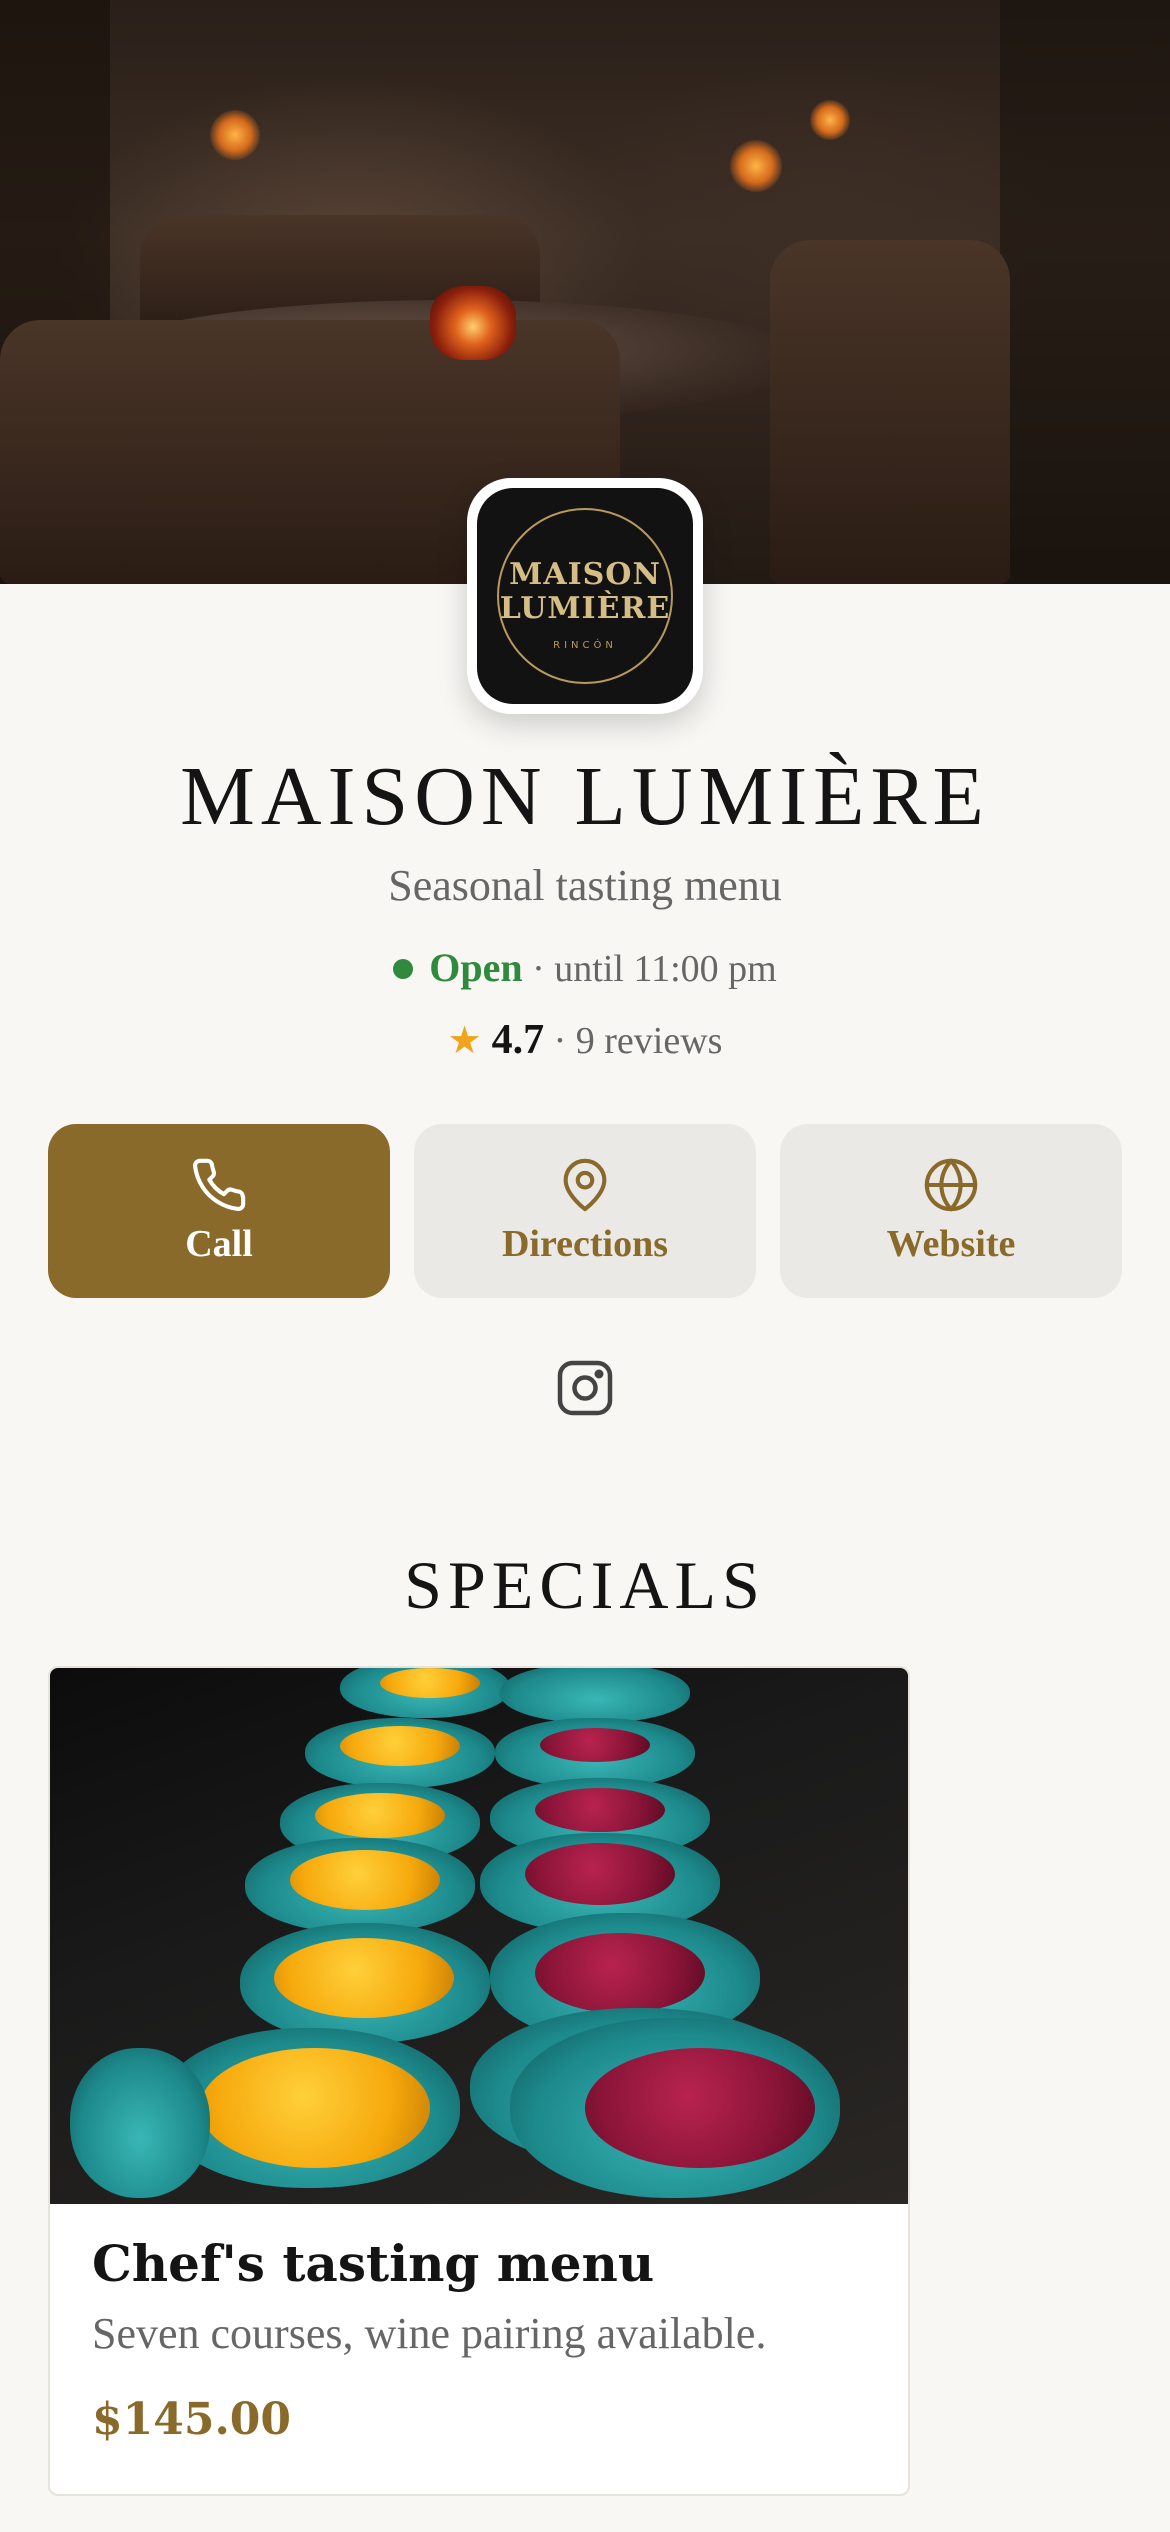 Image resolution: width=1170 pixels, height=2532 pixels. Describe the element at coordinates (585, 796) in the screenshot. I see `restaurant-name: MAISON LUMIÈRE` at that location.